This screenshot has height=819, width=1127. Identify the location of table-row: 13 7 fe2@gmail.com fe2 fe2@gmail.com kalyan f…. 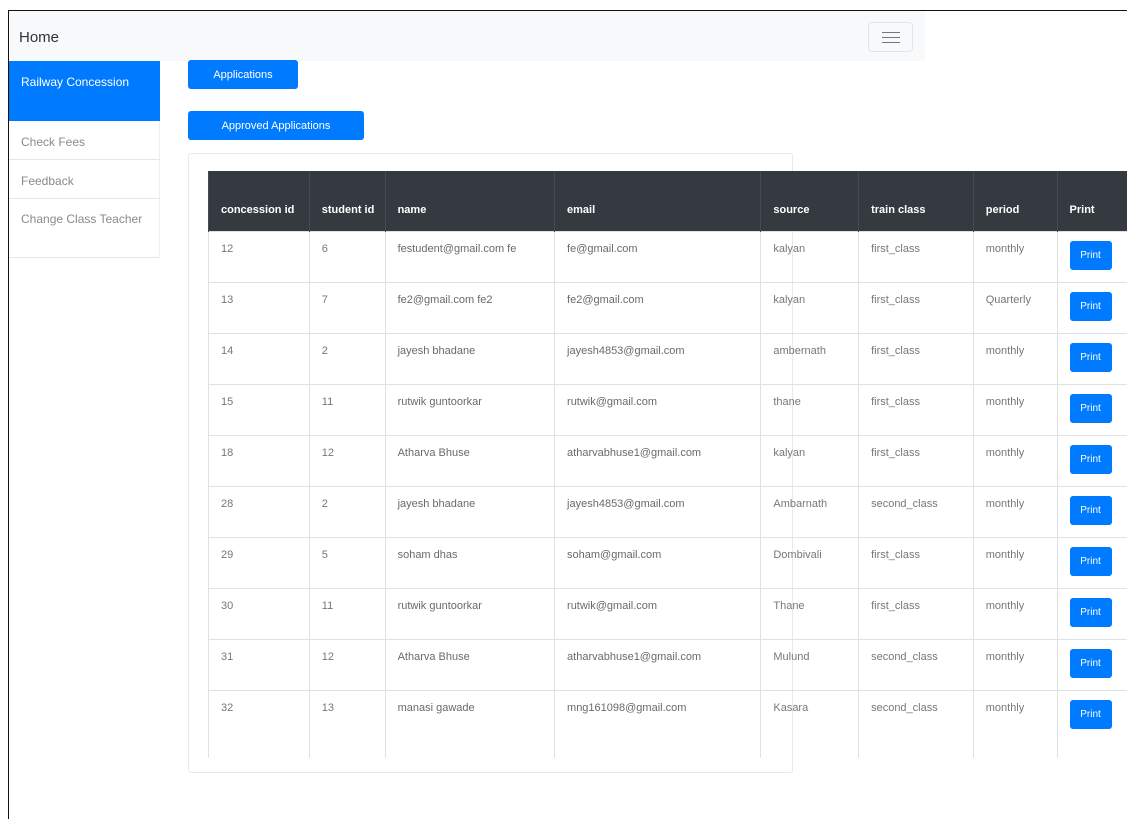
(667, 307).